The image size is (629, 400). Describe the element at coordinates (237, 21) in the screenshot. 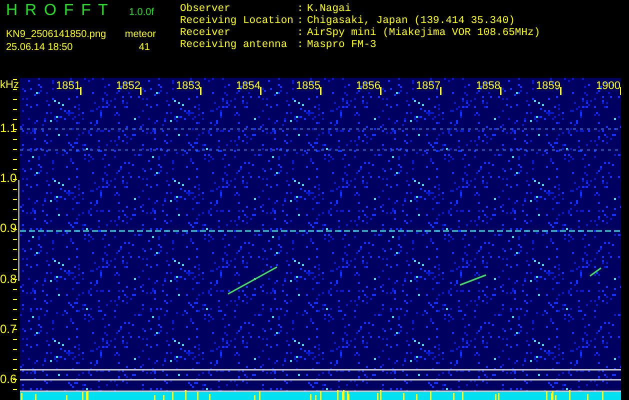

I see `info-label: Receiving Location` at that location.